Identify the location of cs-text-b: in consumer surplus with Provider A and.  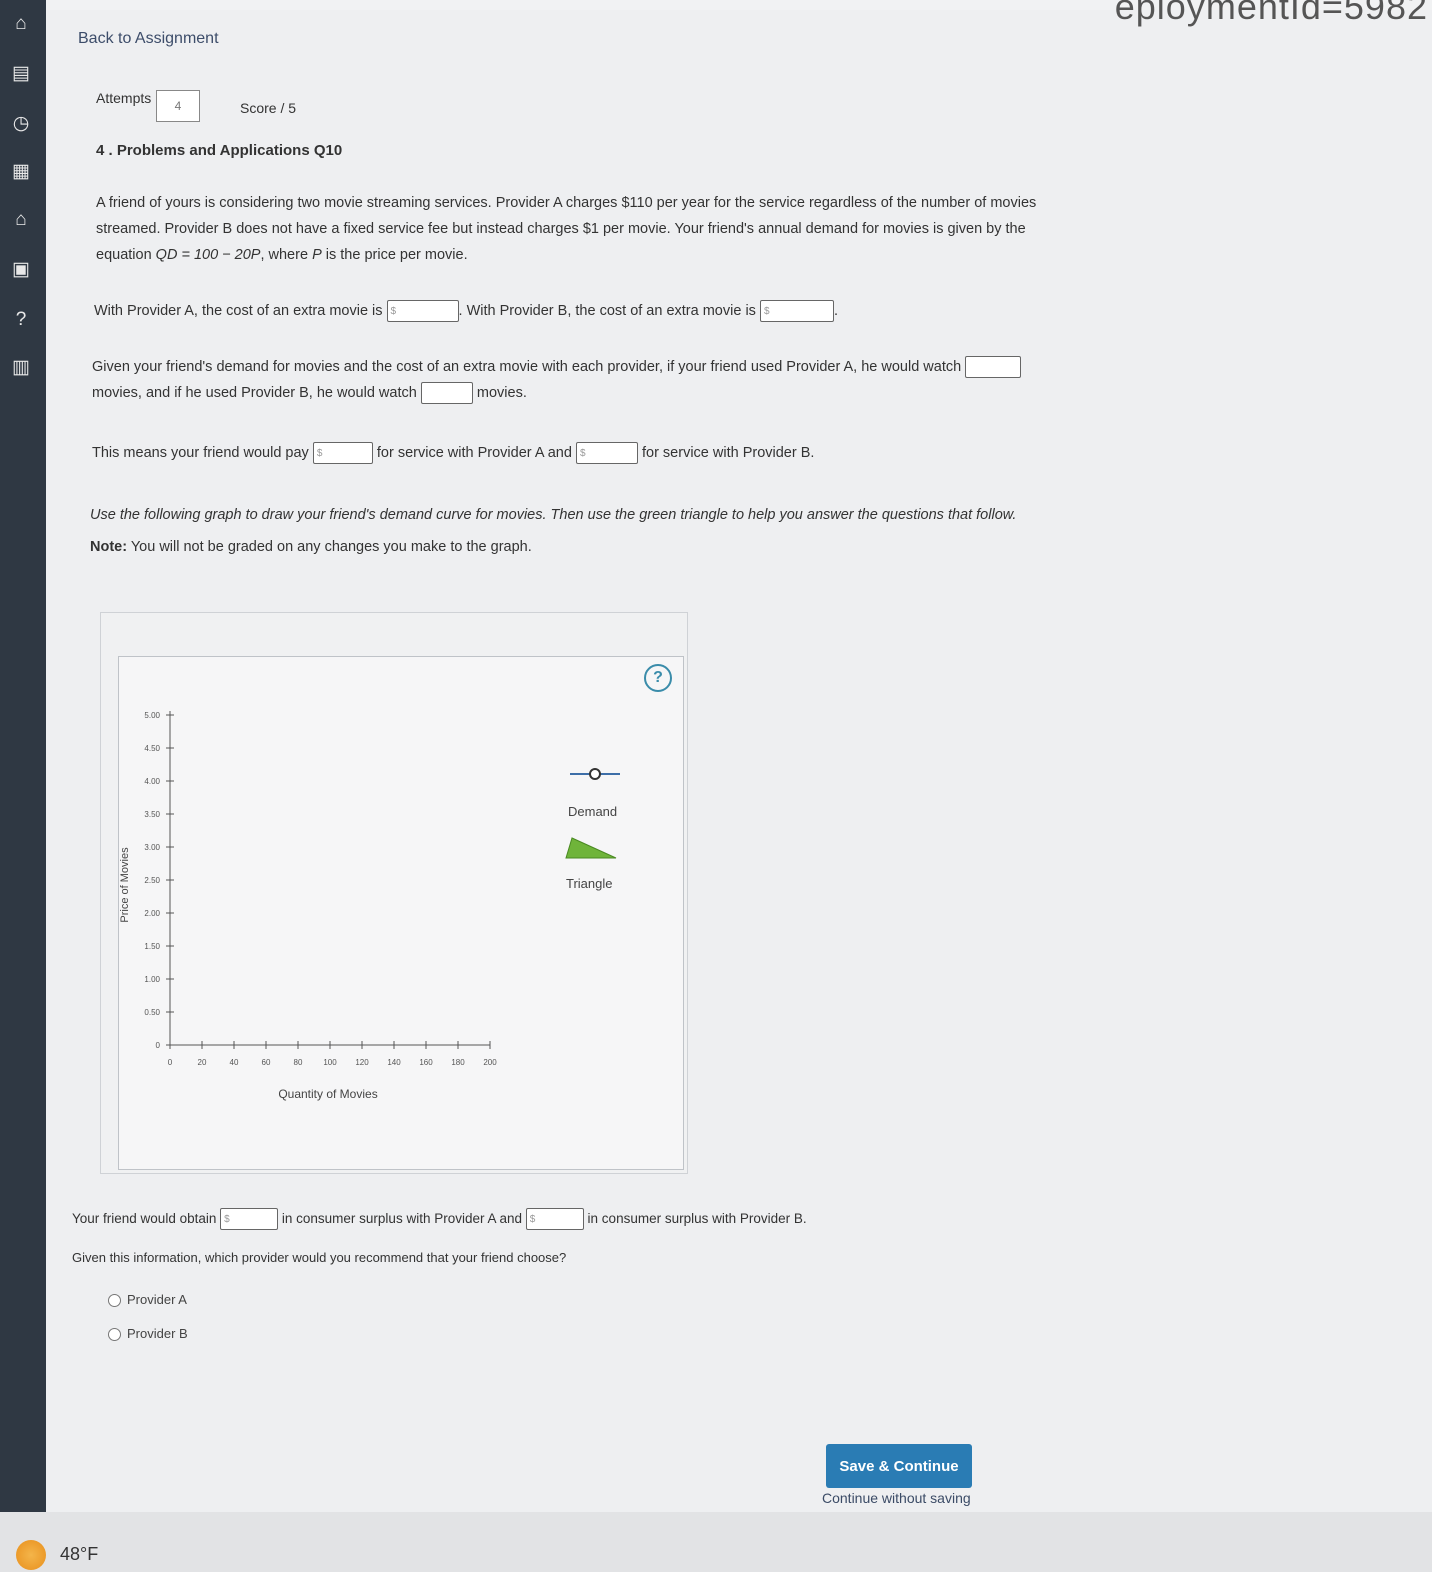
(402, 1218).